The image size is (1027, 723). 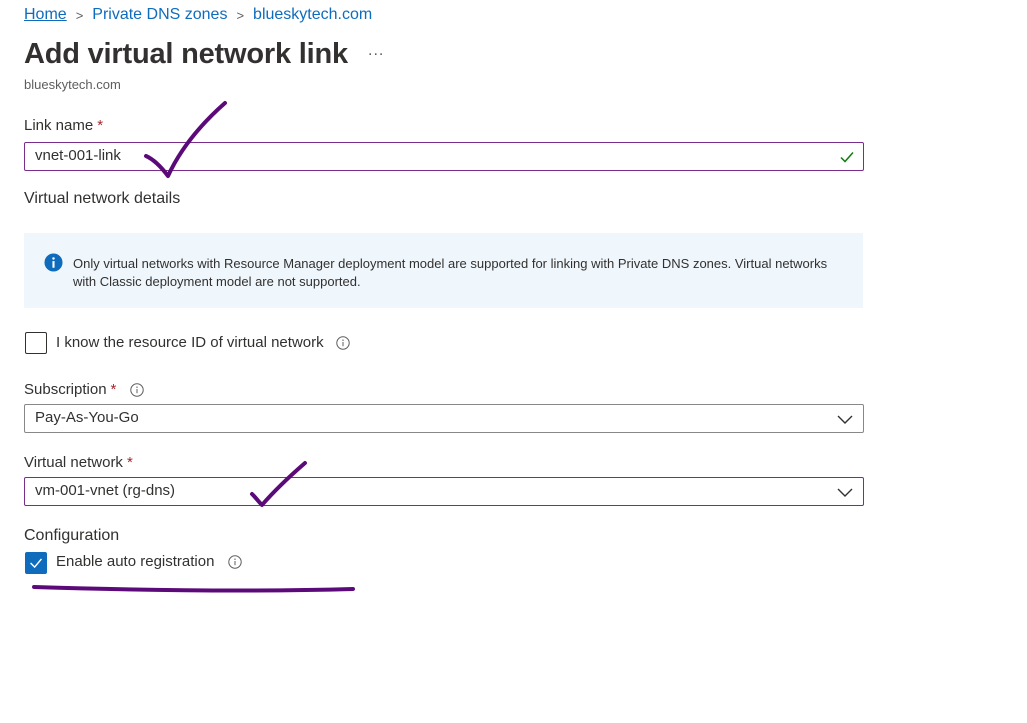 I want to click on virtual-network-value: vm-001-vnet (rg-dns), so click(x=105, y=490).